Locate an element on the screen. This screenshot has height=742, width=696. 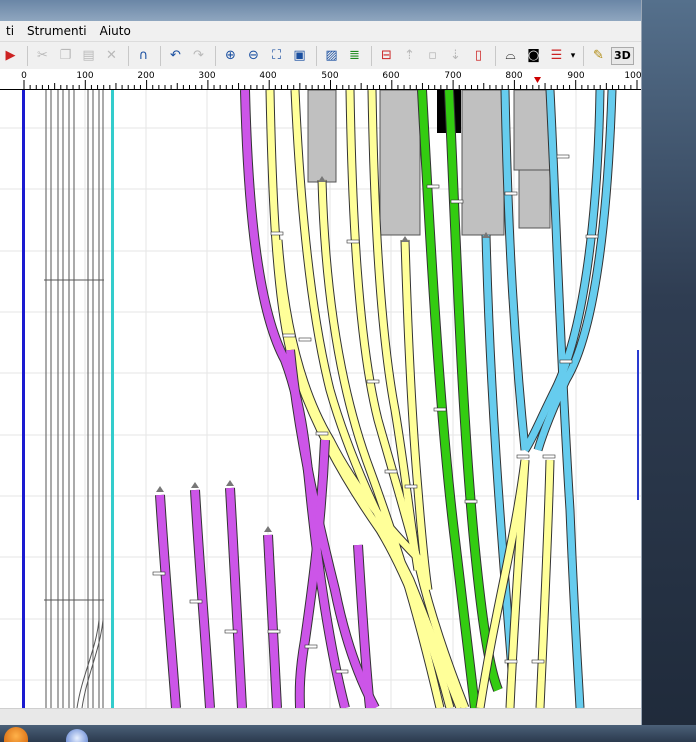
chevron-down-icon: ▾ is located at coordinates (573, 55).